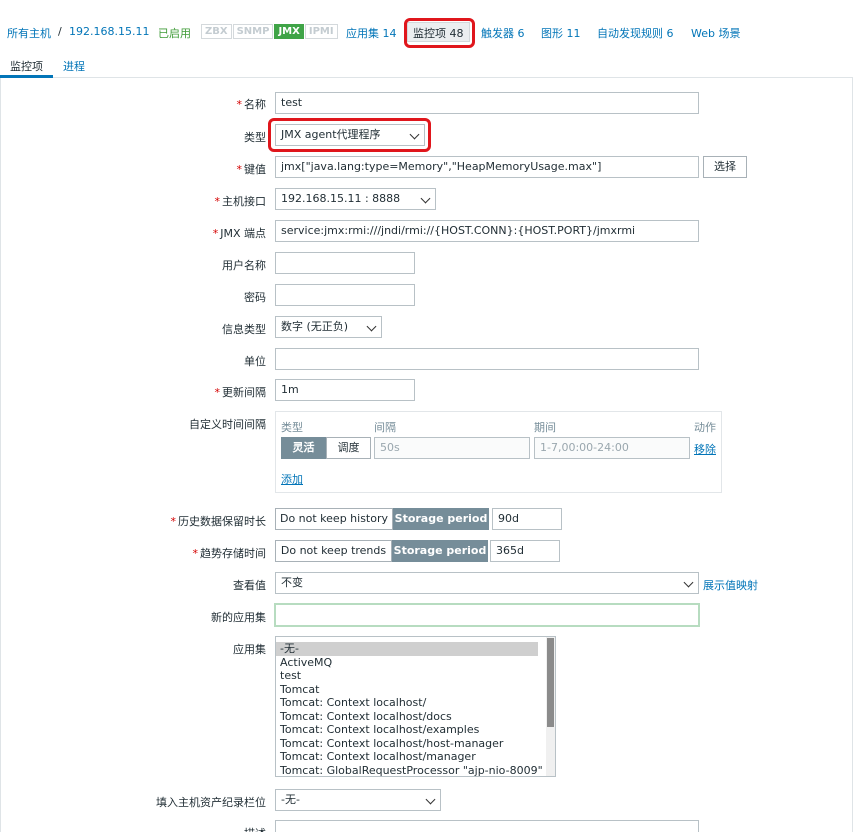 The height and width of the screenshot is (832, 853). I want to click on tab-triggers: 触发器 6, so click(503, 33).